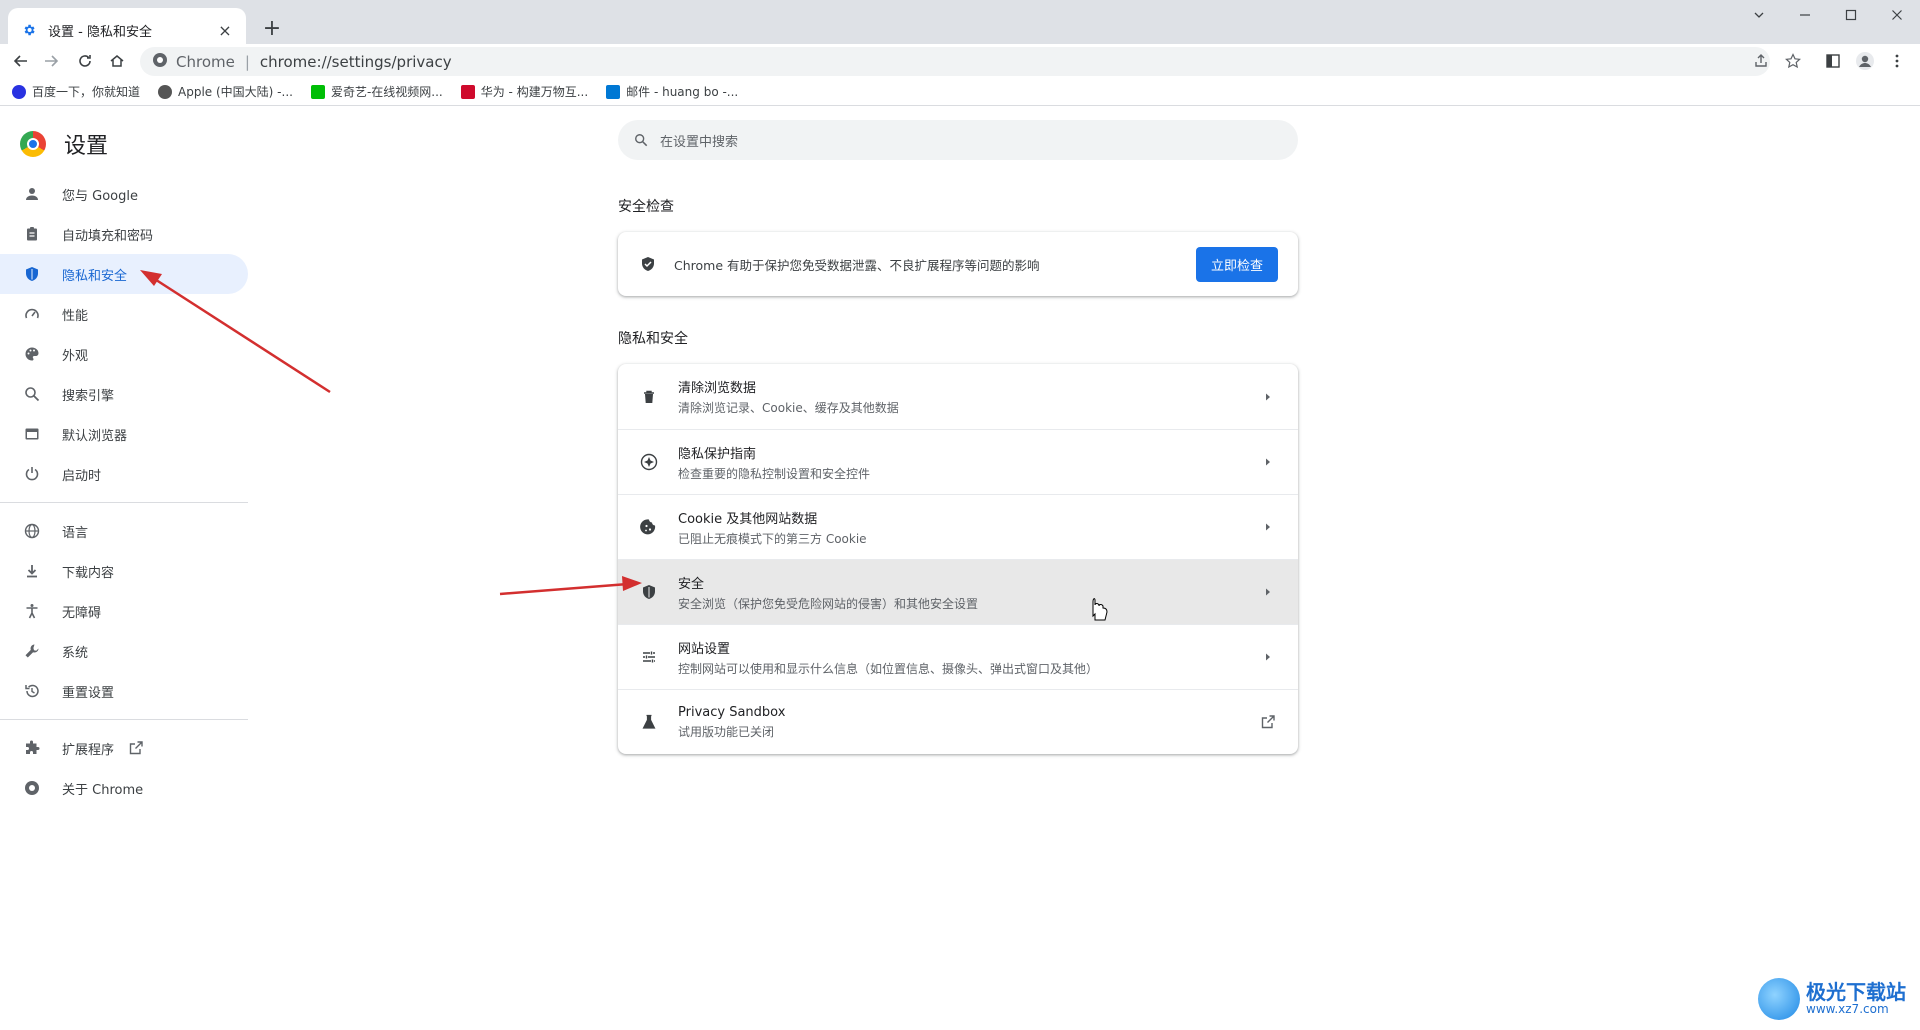 The width and height of the screenshot is (1920, 1030). Describe the element at coordinates (100, 196) in the screenshot. I see `sidebar-item-label: 您与 Google` at that location.